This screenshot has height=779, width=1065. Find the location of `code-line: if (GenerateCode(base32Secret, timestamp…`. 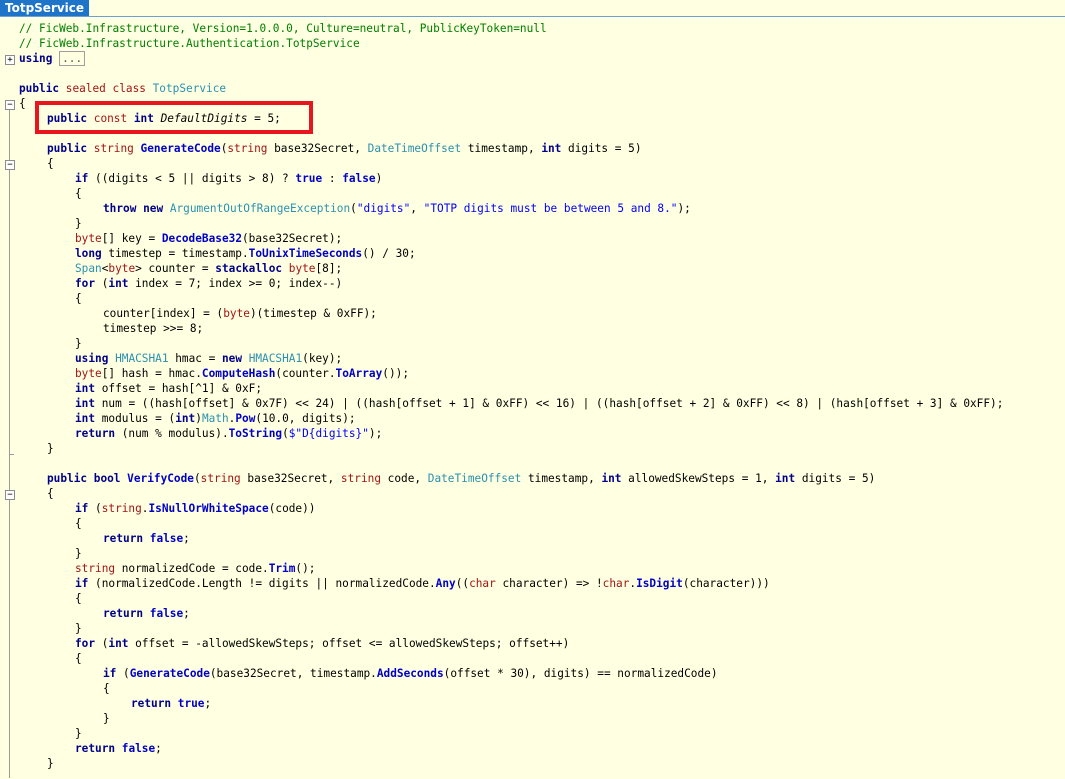

code-line: if (GenerateCode(base32Secret, timestamp… is located at coordinates (410, 673).